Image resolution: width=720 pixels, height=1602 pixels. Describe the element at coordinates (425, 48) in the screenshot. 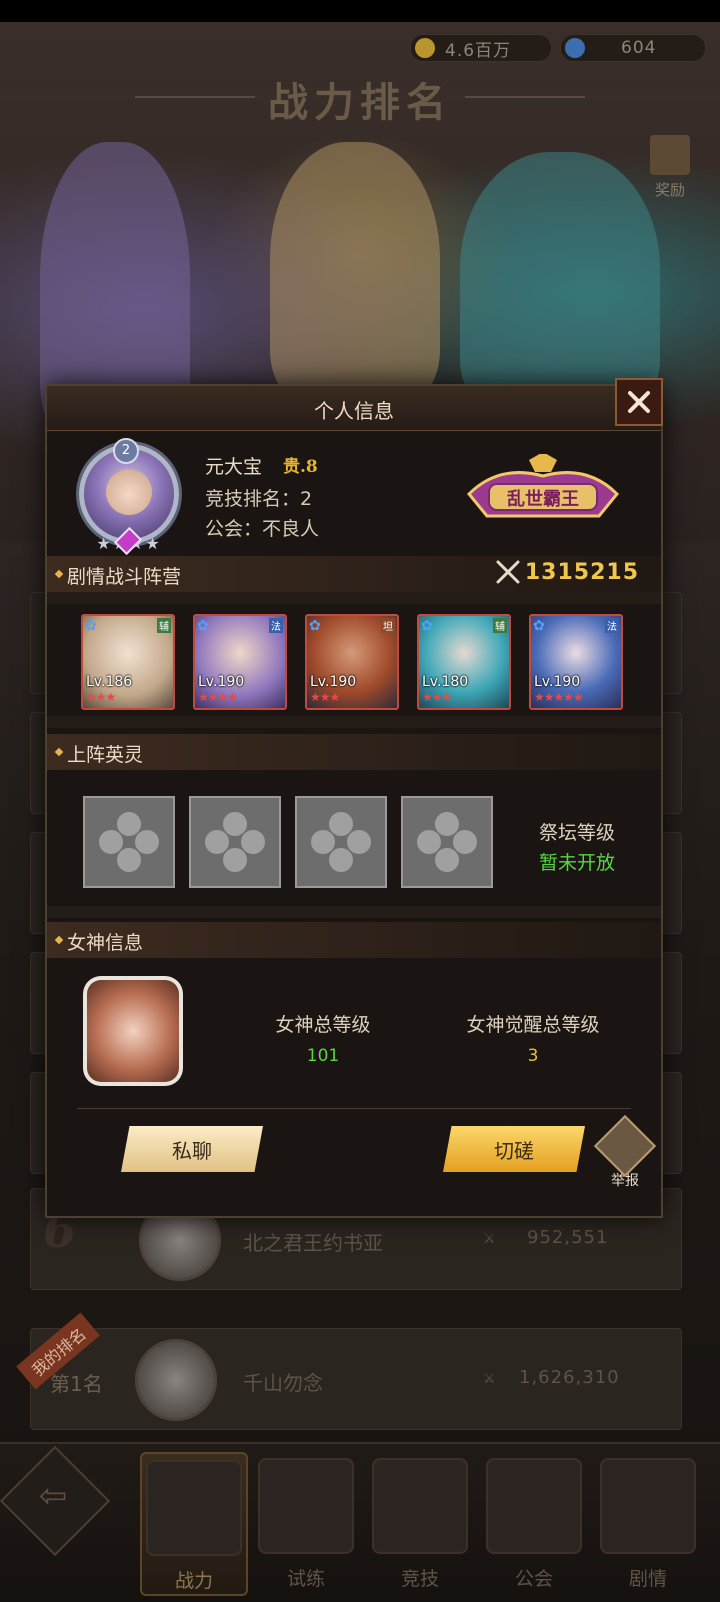

I see `gold-coin-icon` at that location.